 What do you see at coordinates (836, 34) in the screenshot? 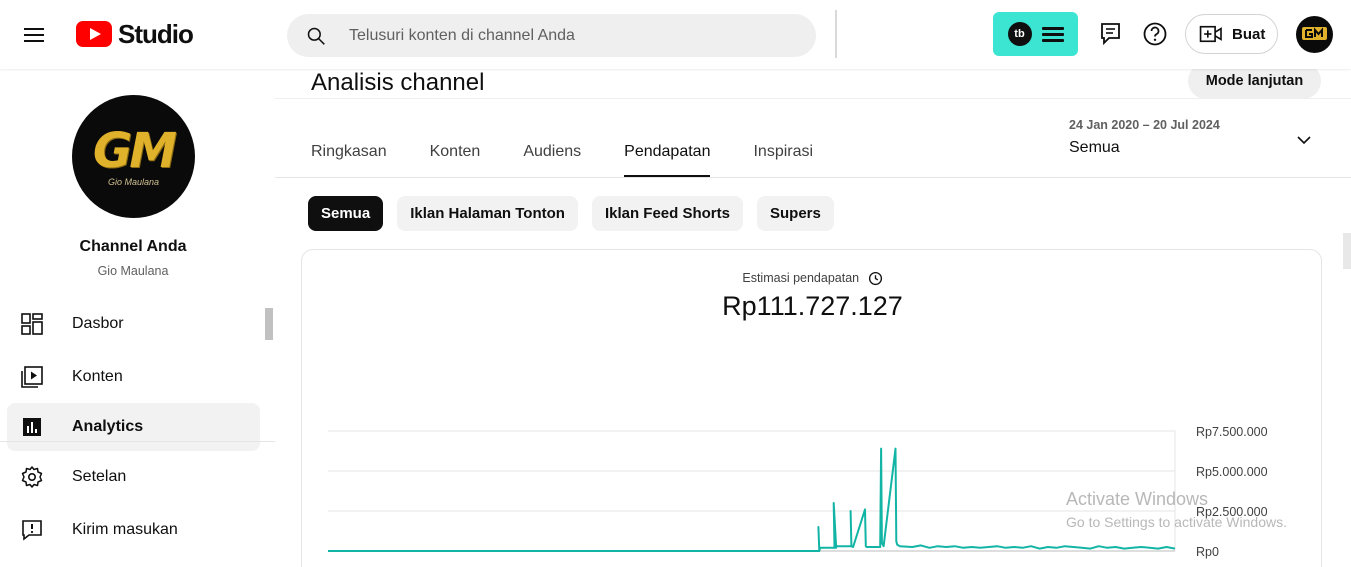
I see `header-divider` at bounding box center [836, 34].